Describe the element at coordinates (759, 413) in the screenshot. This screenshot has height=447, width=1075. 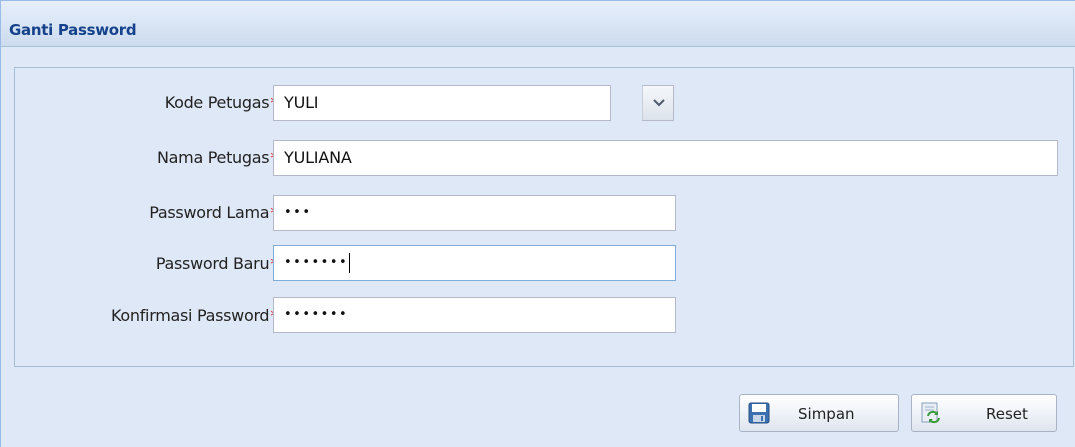
I see `floppy-disk-icon` at that location.